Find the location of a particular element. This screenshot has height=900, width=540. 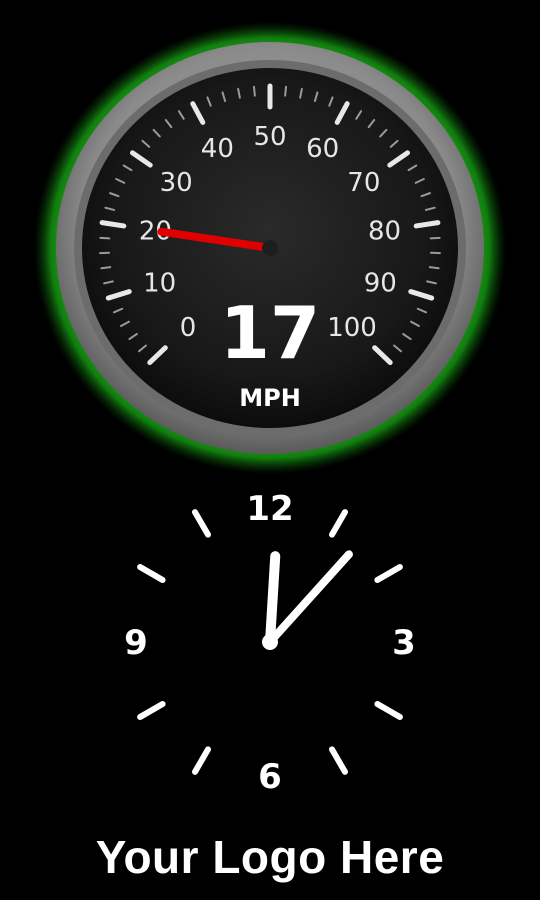

speedometer-hub is located at coordinates (270, 248).